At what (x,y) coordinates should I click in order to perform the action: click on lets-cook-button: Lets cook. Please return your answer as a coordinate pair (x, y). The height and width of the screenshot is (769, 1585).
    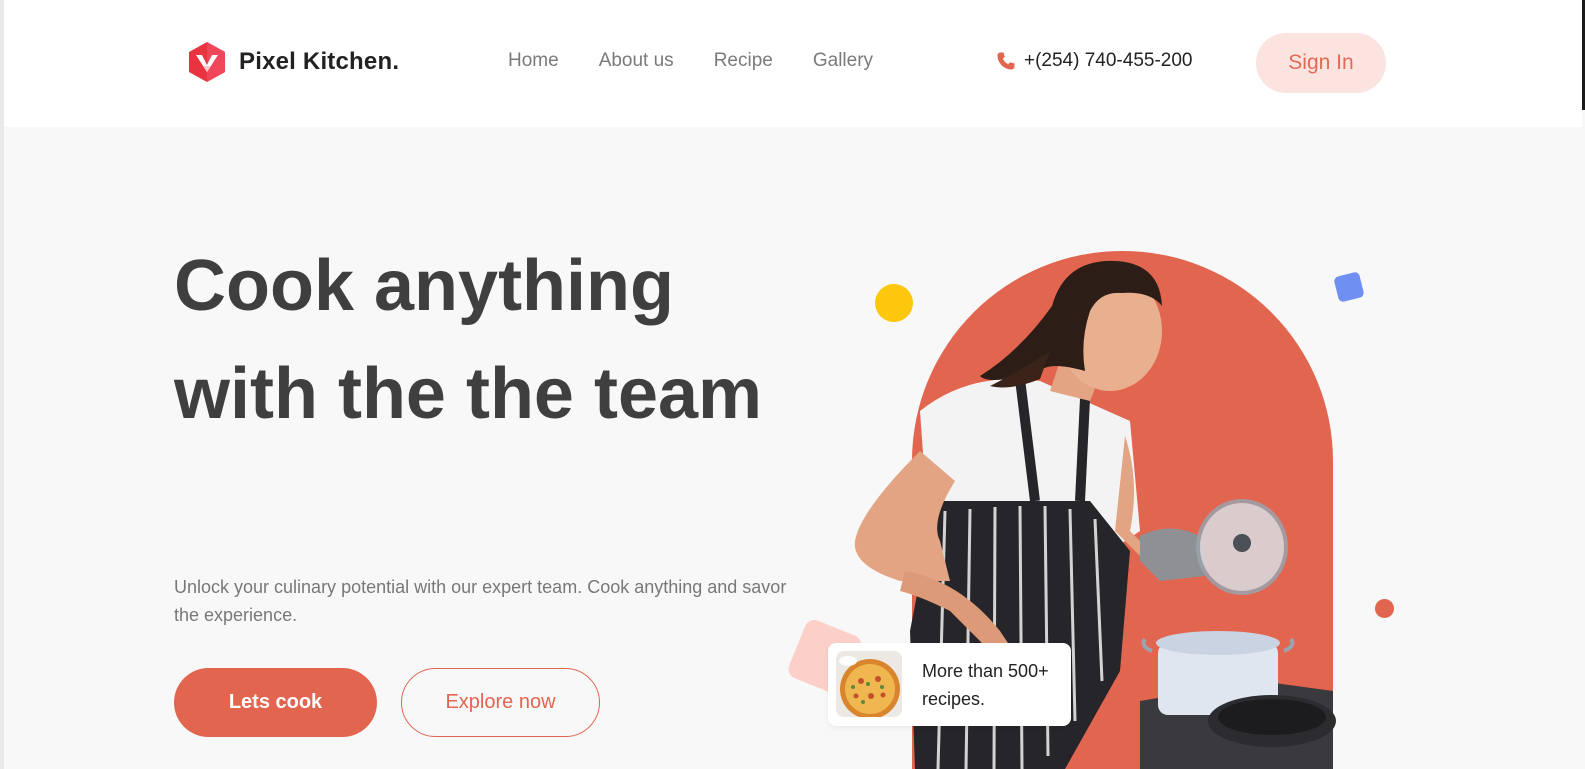
    Looking at the image, I should click on (275, 702).